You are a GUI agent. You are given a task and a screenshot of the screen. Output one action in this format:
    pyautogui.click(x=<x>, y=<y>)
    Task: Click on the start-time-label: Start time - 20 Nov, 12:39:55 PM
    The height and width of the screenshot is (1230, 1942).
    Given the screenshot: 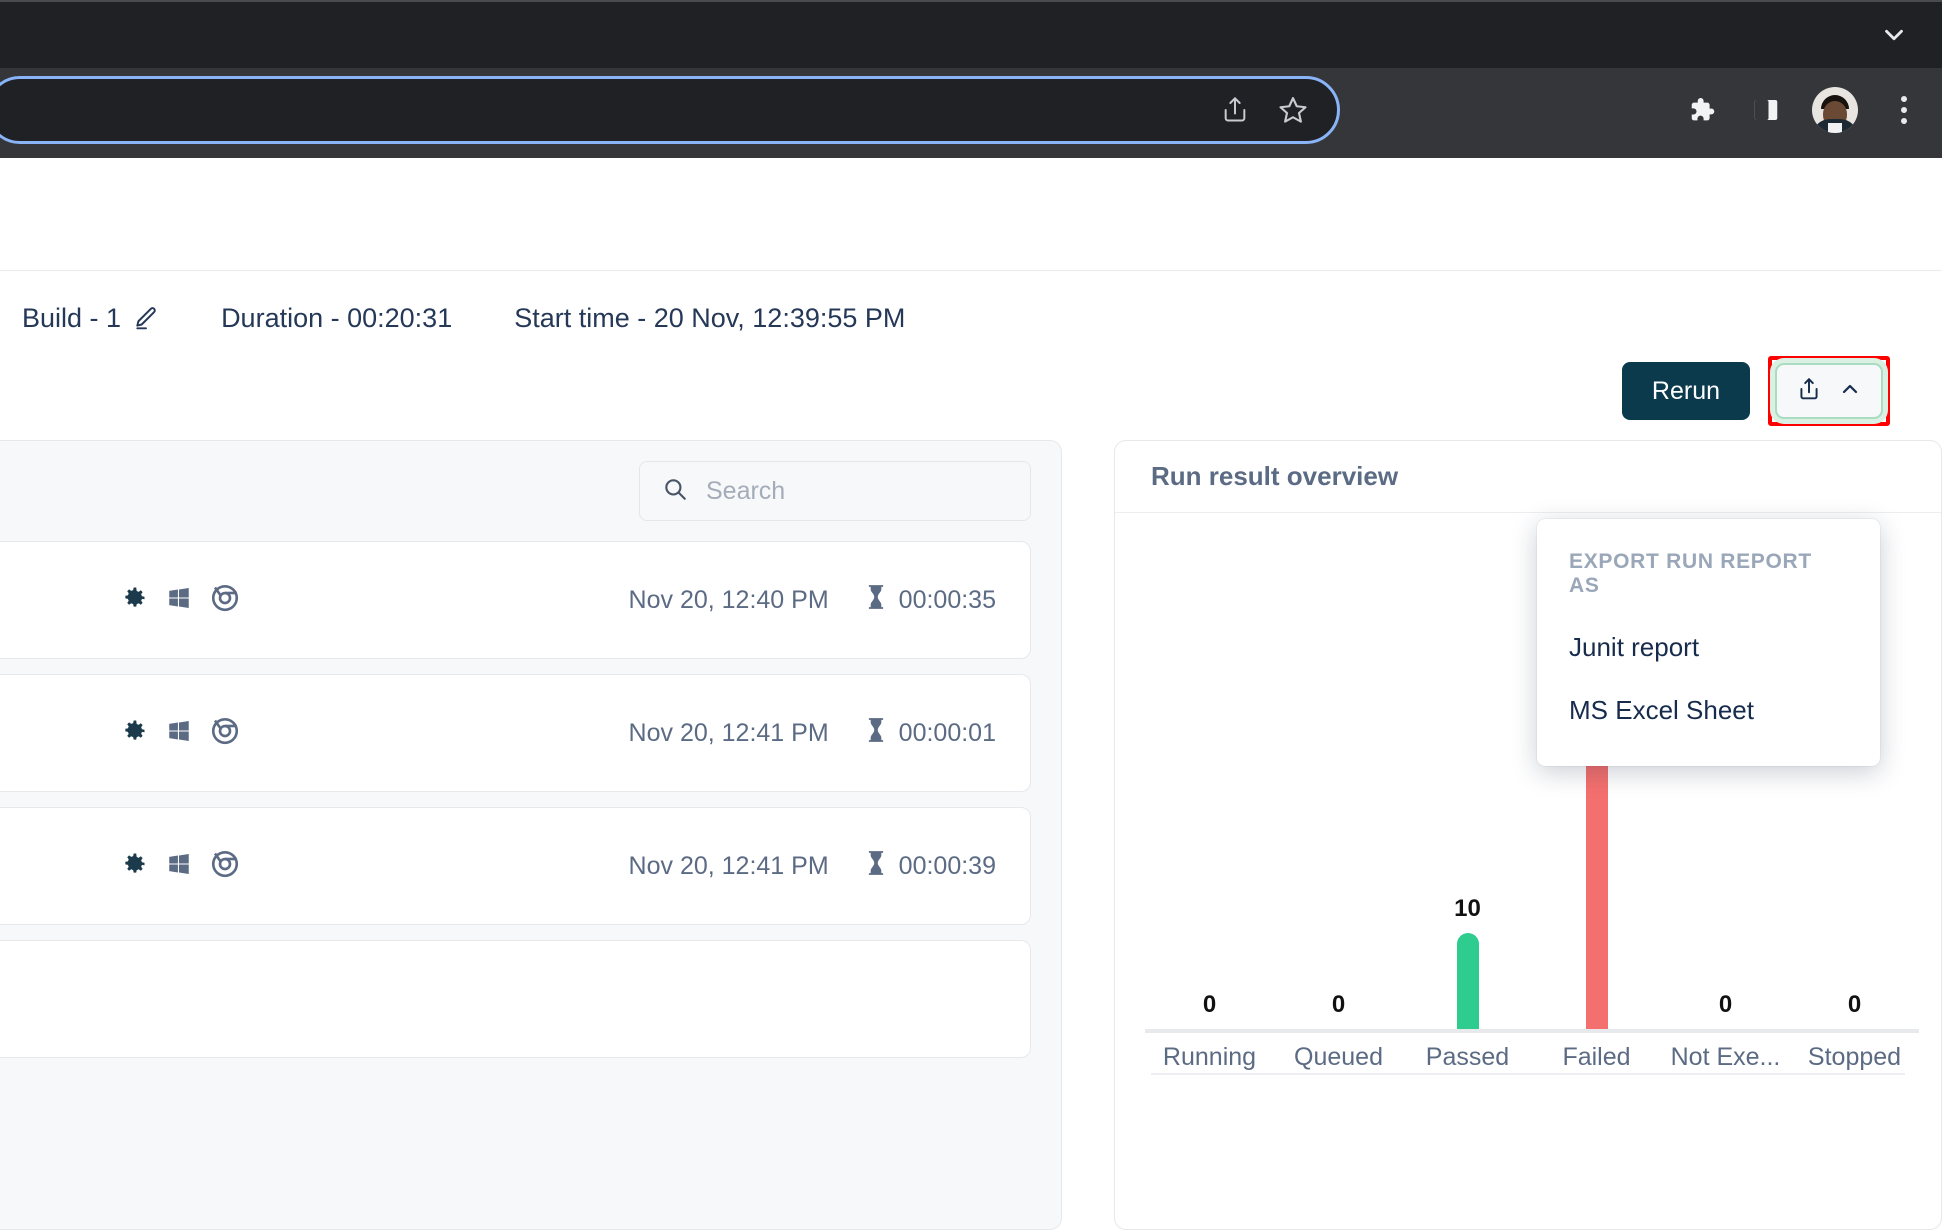 What is the action you would take?
    pyautogui.click(x=710, y=317)
    